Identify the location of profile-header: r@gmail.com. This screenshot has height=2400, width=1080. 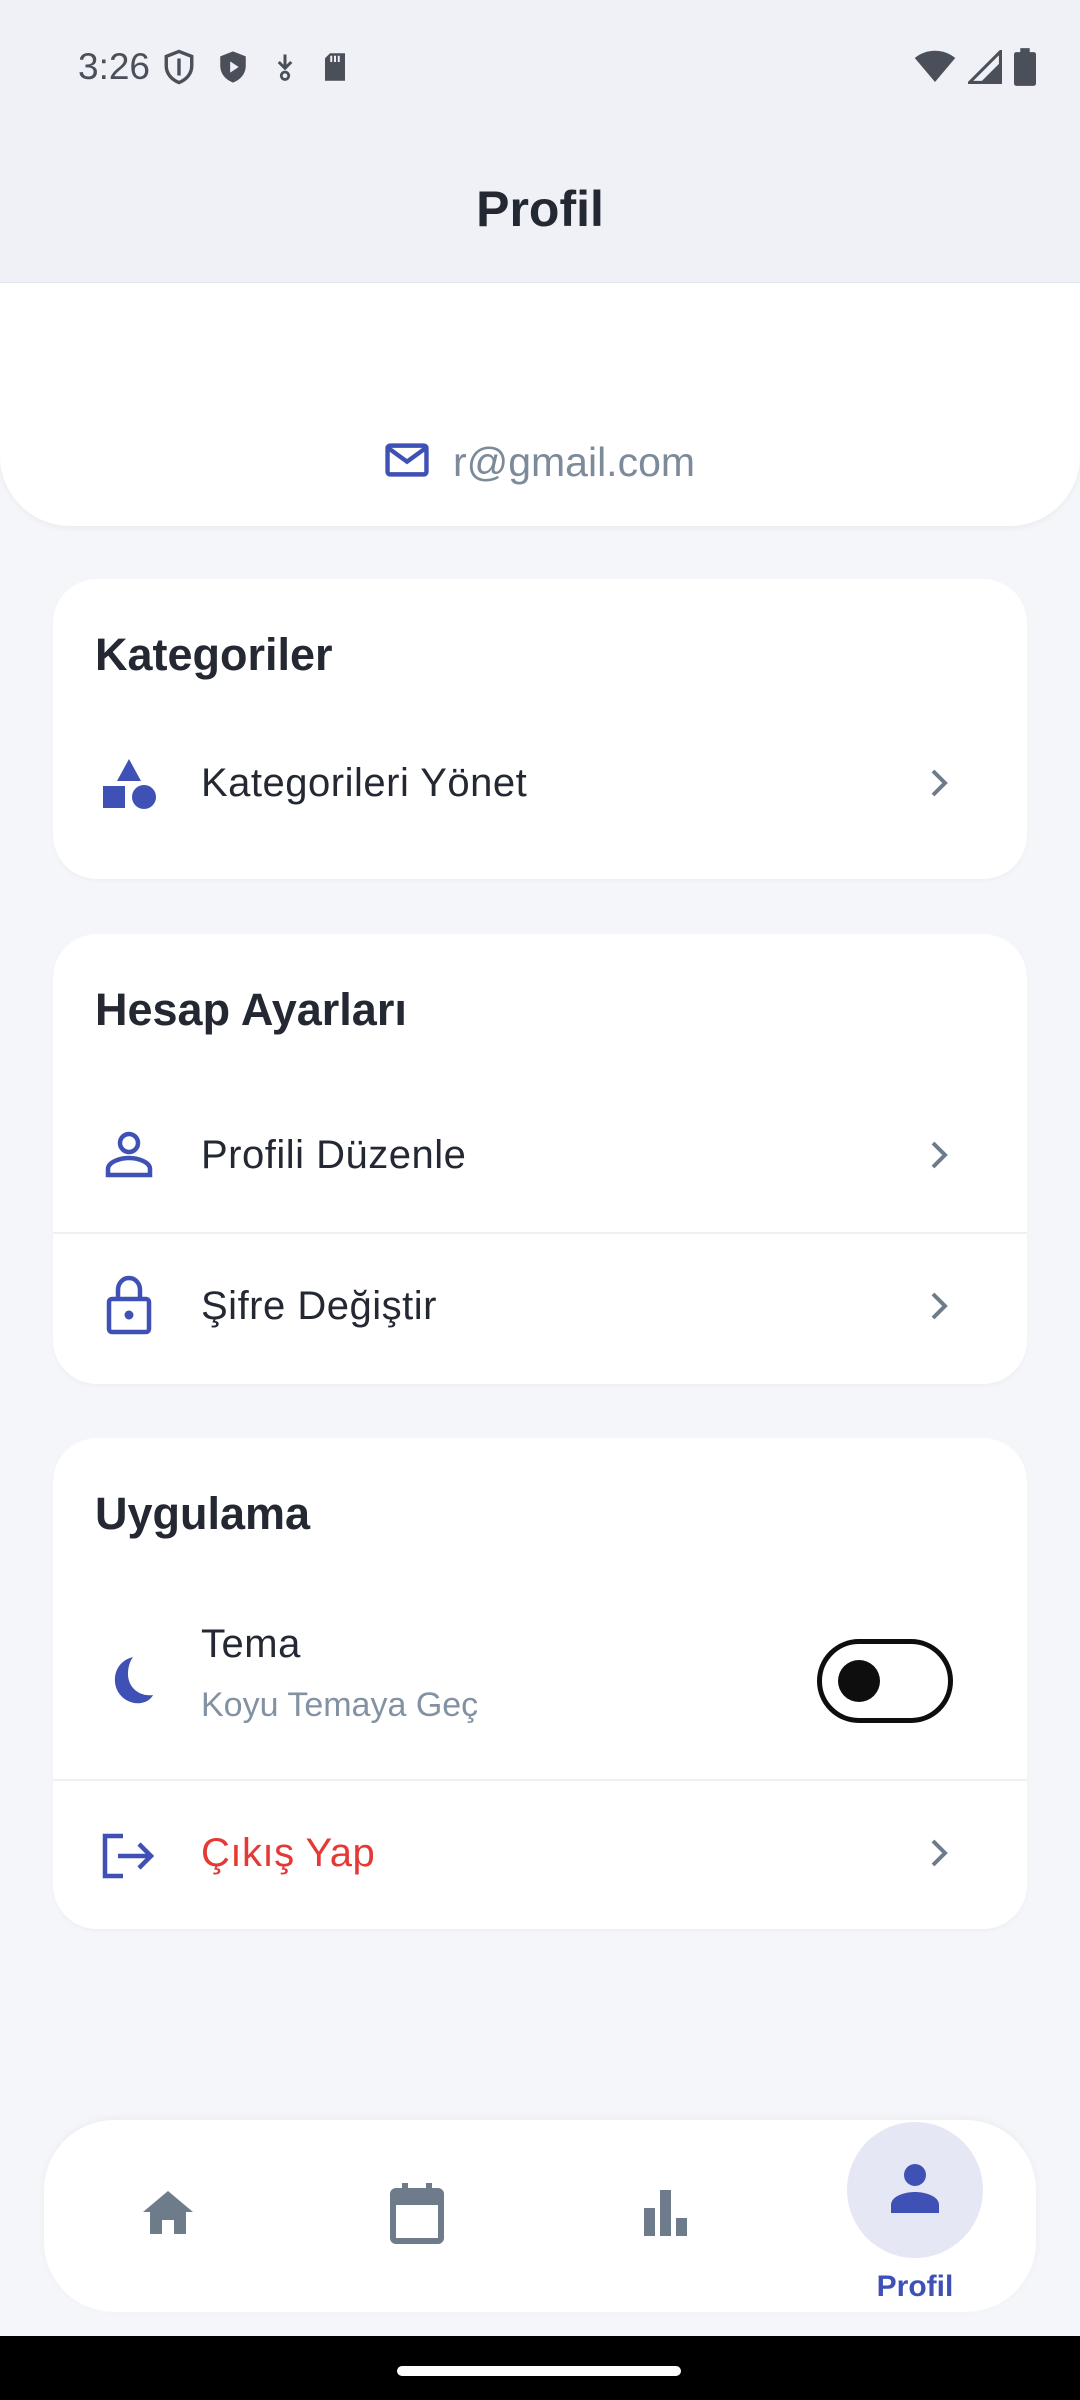
(540, 404).